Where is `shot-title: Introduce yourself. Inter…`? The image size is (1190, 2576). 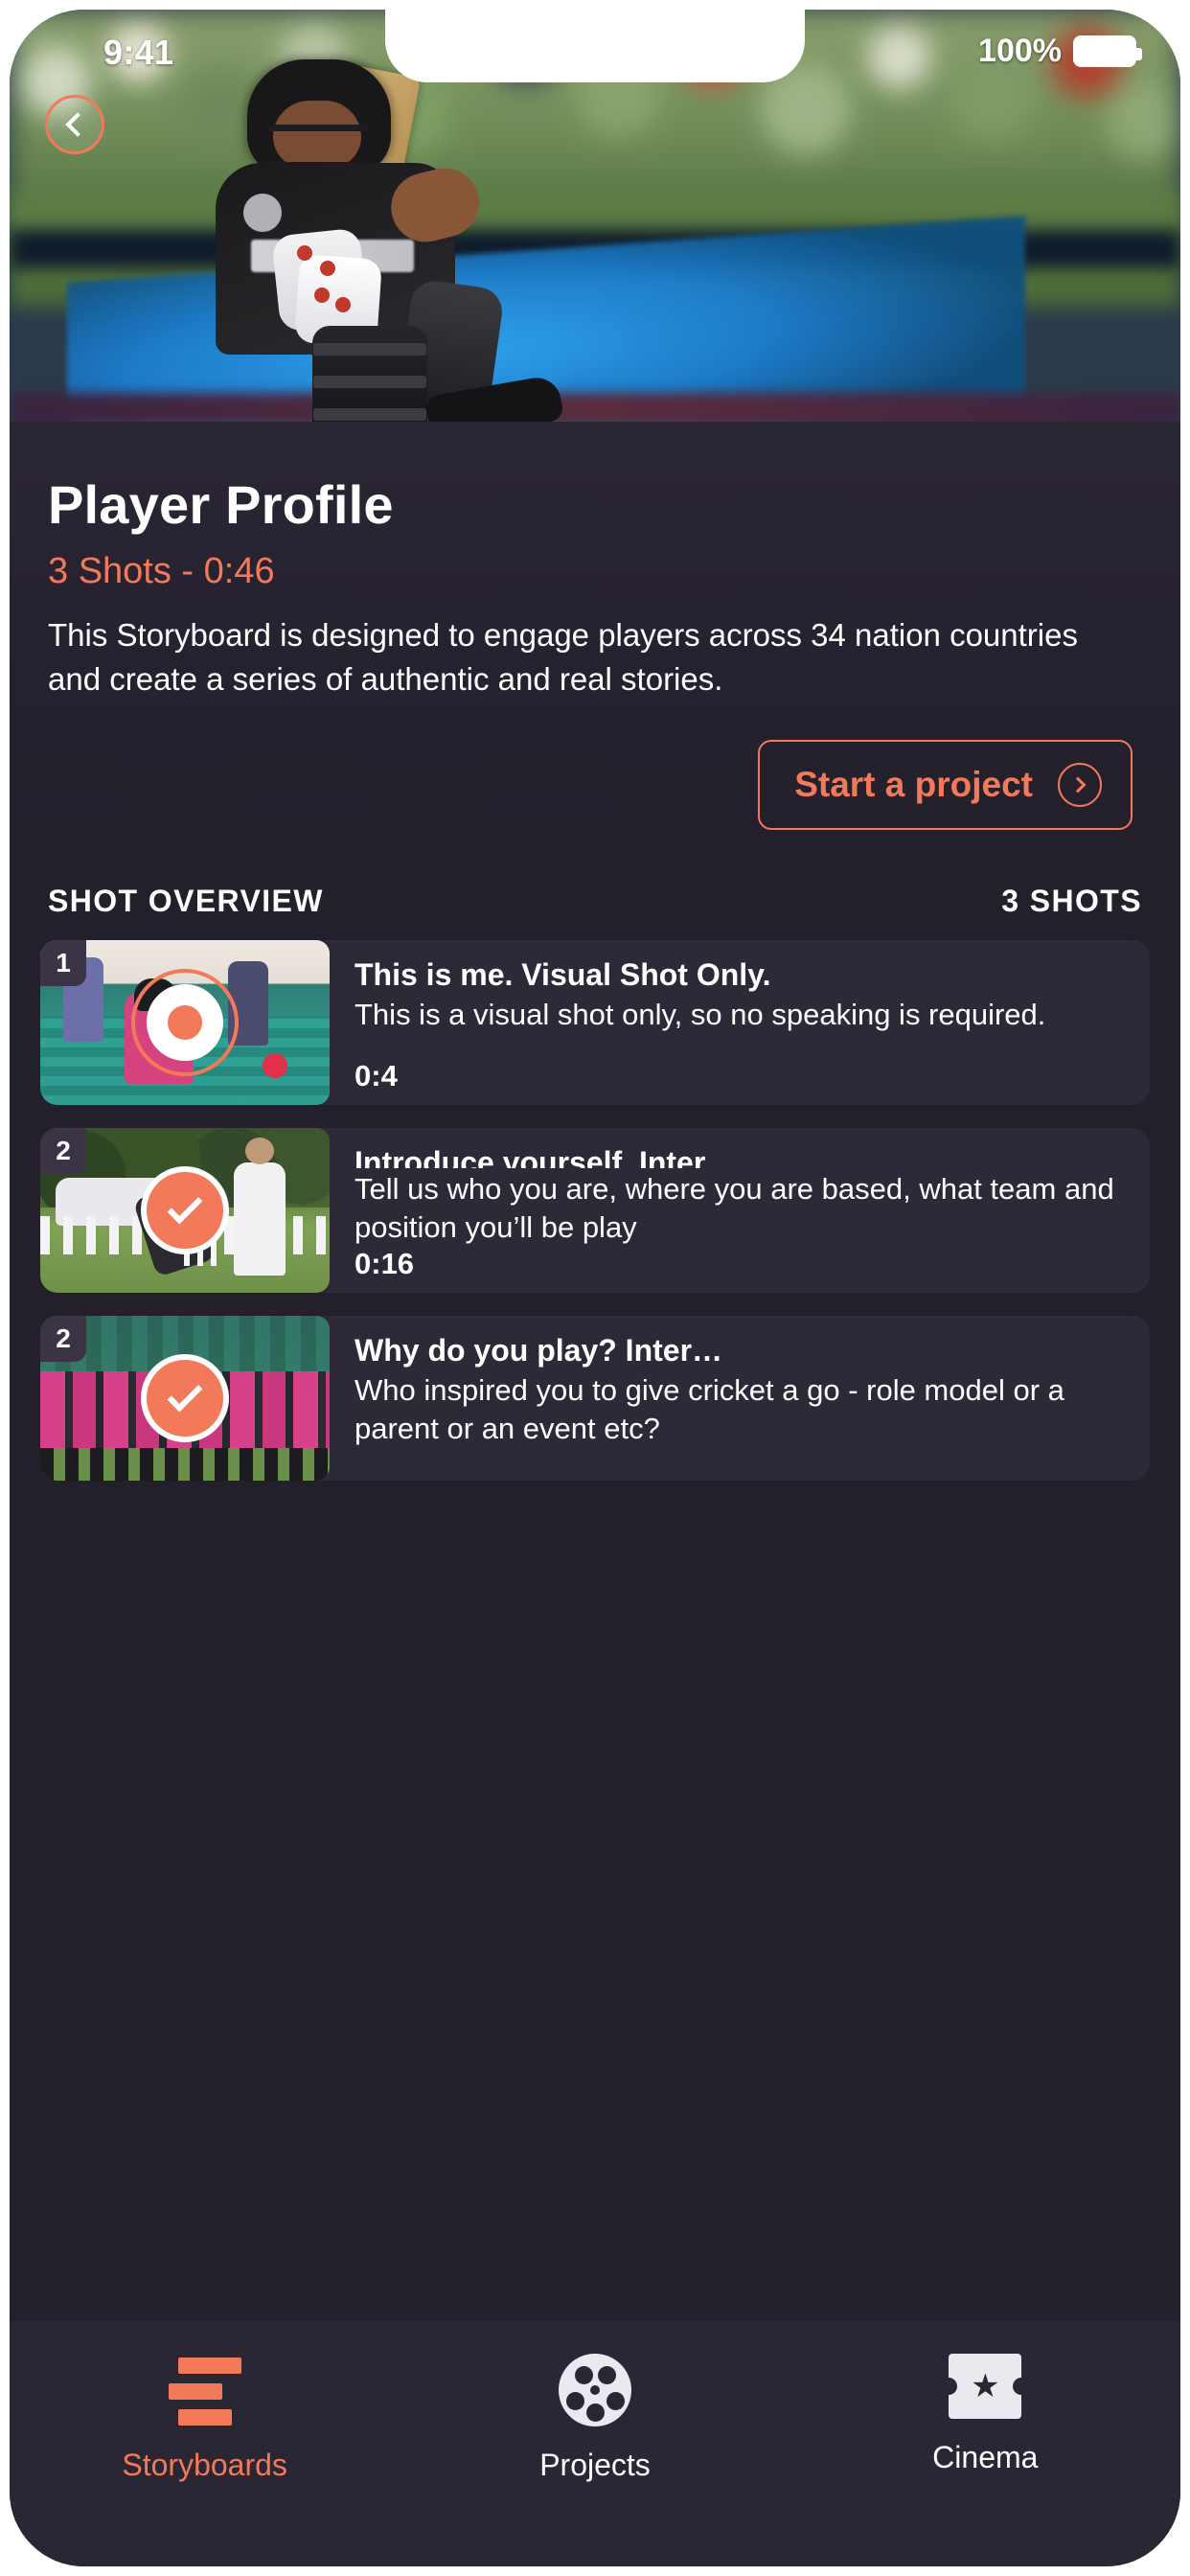
shot-title: Introduce yourself. Inter… is located at coordinates (546, 1156).